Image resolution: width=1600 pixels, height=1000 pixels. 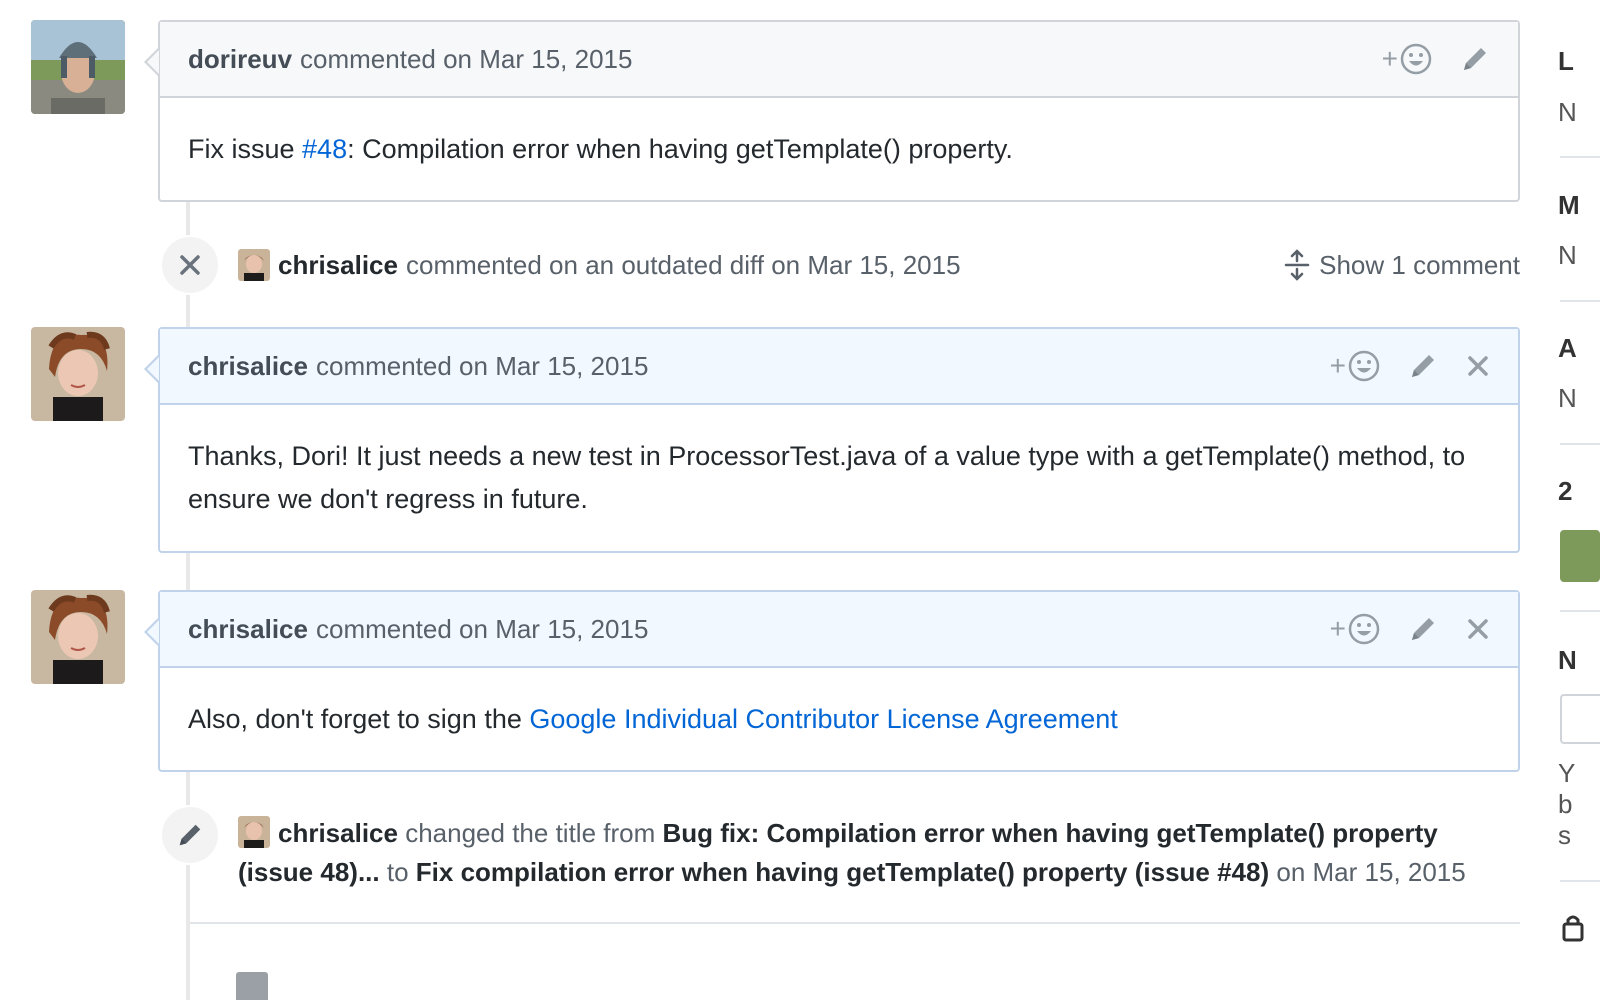 I want to click on show-comment-button: Show 1 comment, so click(x=1401, y=265).